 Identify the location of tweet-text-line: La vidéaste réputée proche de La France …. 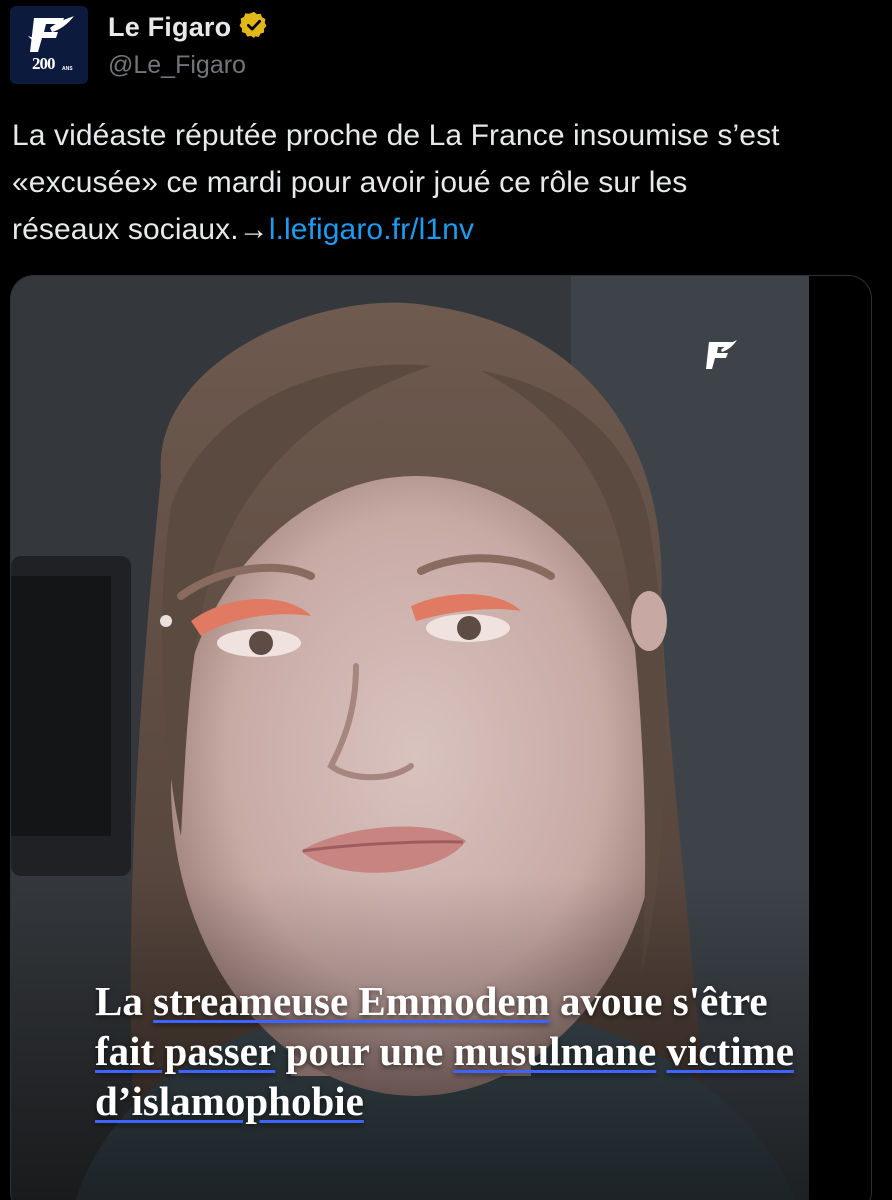
(396, 135).